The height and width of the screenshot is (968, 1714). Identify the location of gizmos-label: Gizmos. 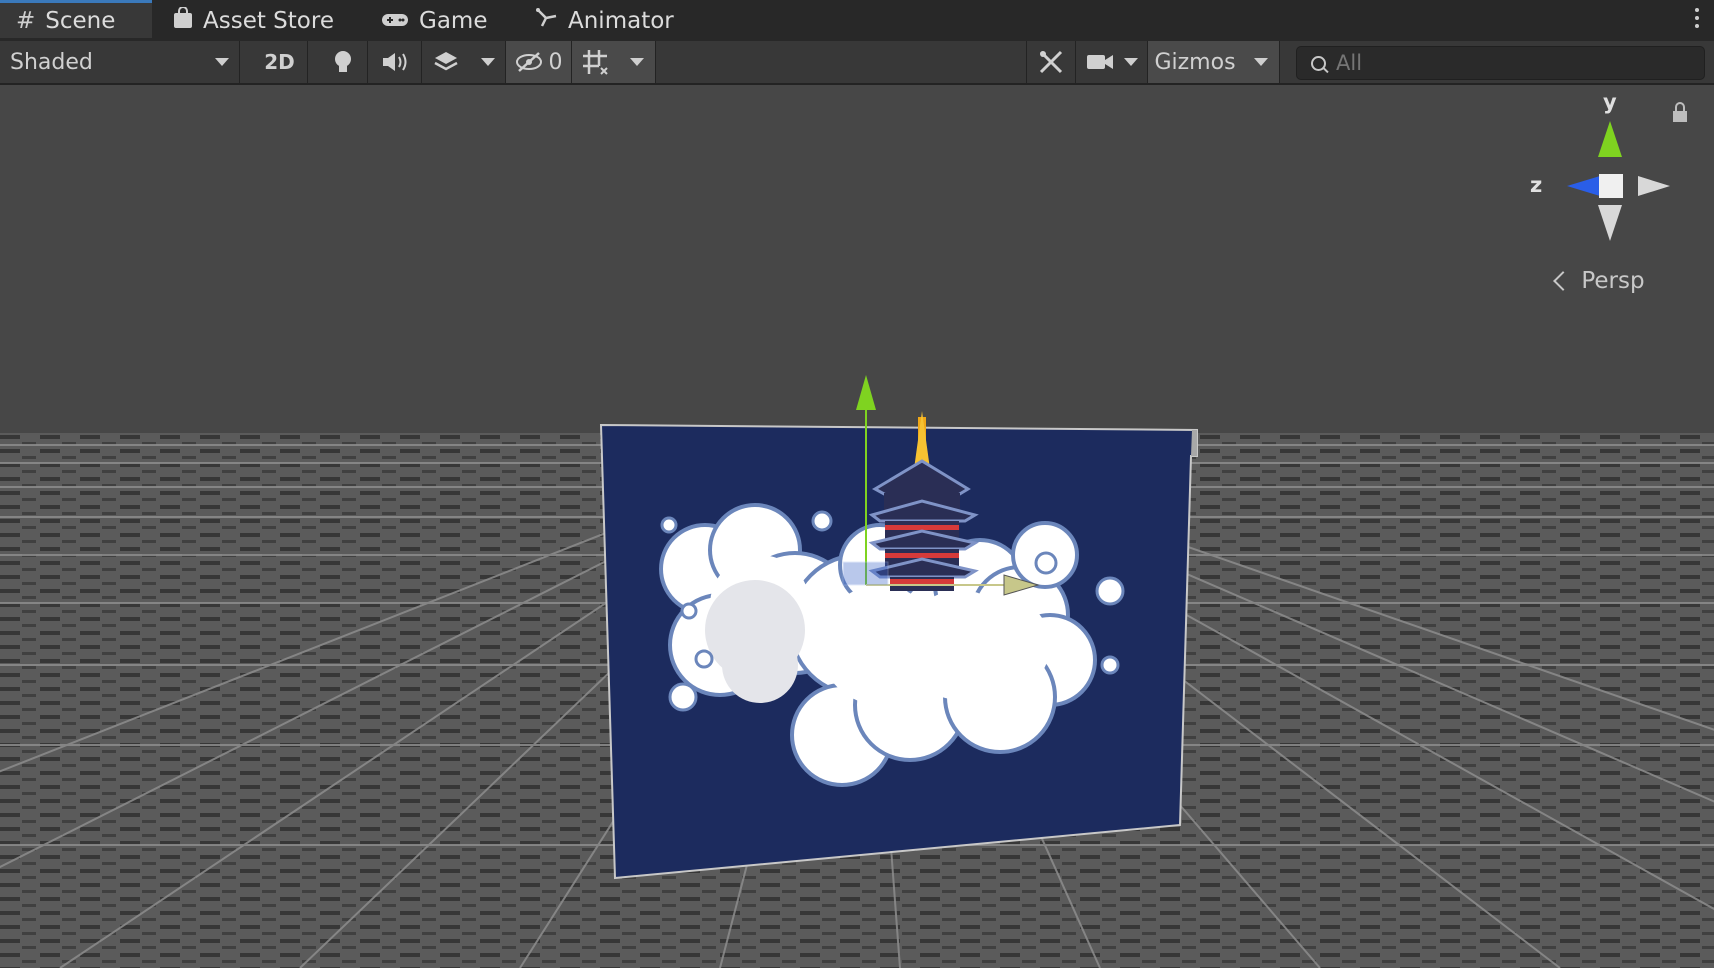
(1195, 62).